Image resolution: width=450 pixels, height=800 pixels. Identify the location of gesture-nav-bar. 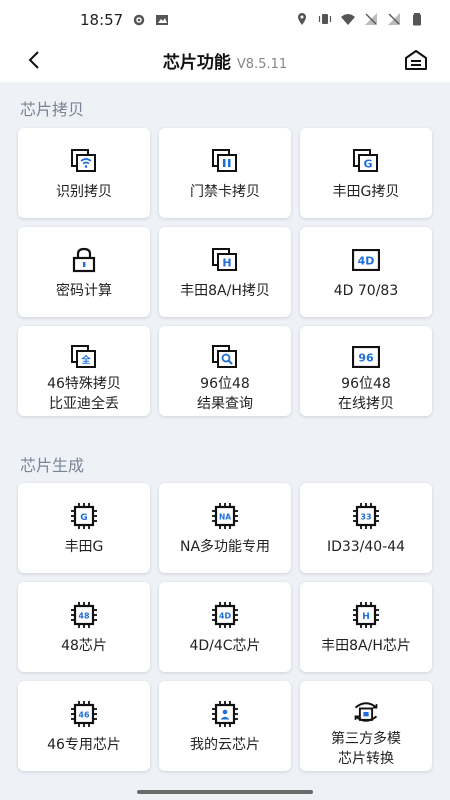
(225, 793).